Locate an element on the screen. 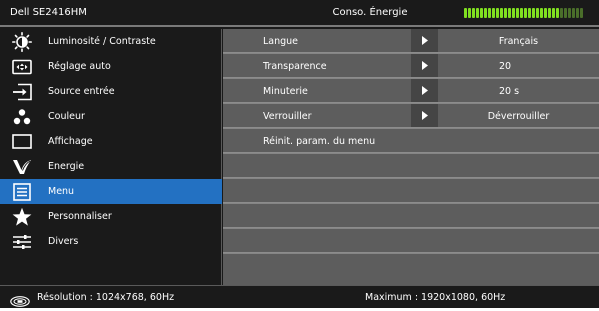 This screenshot has width=599, height=311. resolution-icon is located at coordinates (20, 299).